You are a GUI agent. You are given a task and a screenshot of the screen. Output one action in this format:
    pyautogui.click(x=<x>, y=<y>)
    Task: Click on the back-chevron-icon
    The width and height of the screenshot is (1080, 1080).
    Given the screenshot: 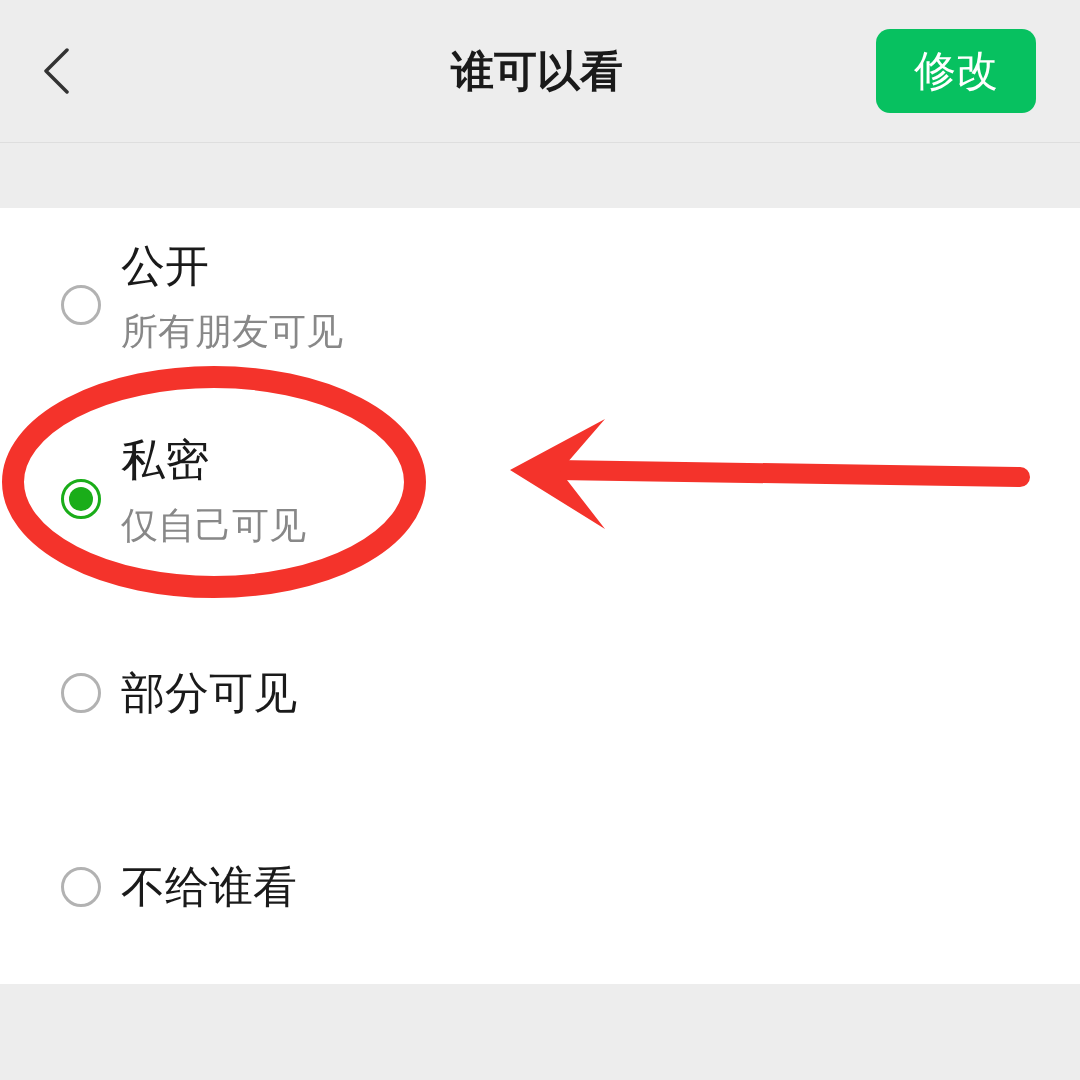 What is the action you would take?
    pyautogui.click(x=56, y=71)
    